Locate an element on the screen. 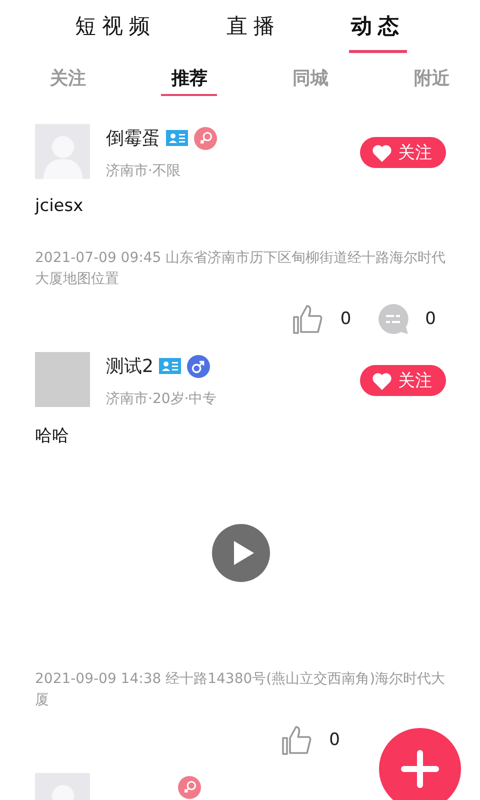 This screenshot has width=480, height=800. feed-tab: 关注 is located at coordinates (68, 76).